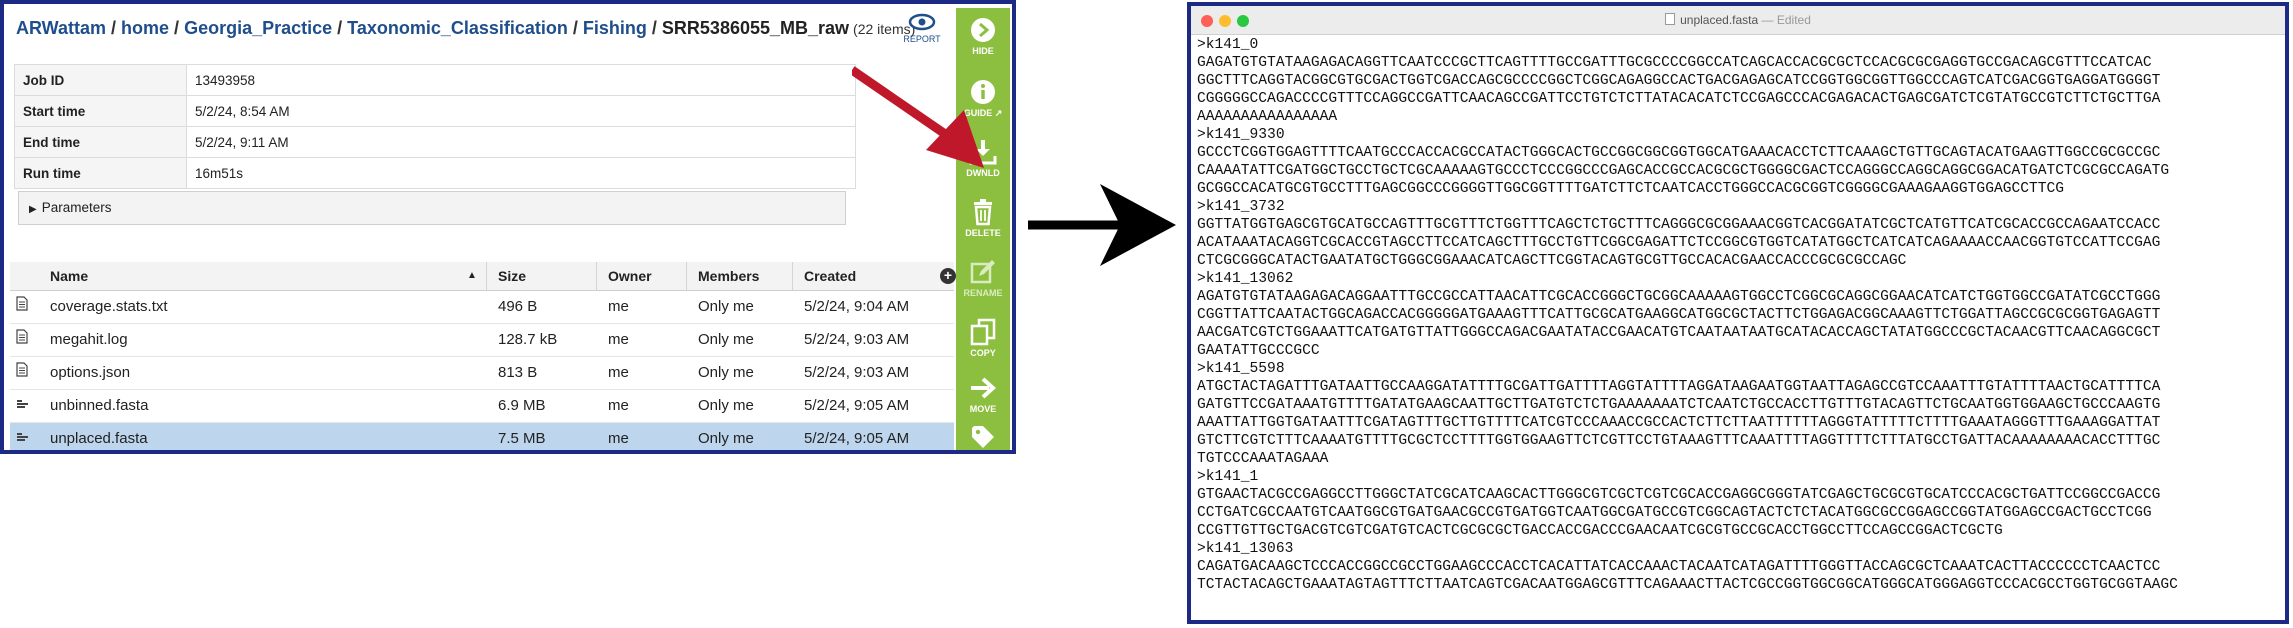 The height and width of the screenshot is (628, 2293). Describe the element at coordinates (258, 28) in the screenshot. I see `breadcrumb-item-georgia-practice: Georgia_Practice` at that location.